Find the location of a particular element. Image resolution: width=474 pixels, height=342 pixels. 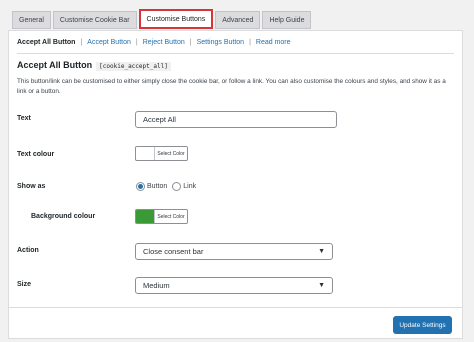

subnav-read-more: Read more is located at coordinates (273, 42).